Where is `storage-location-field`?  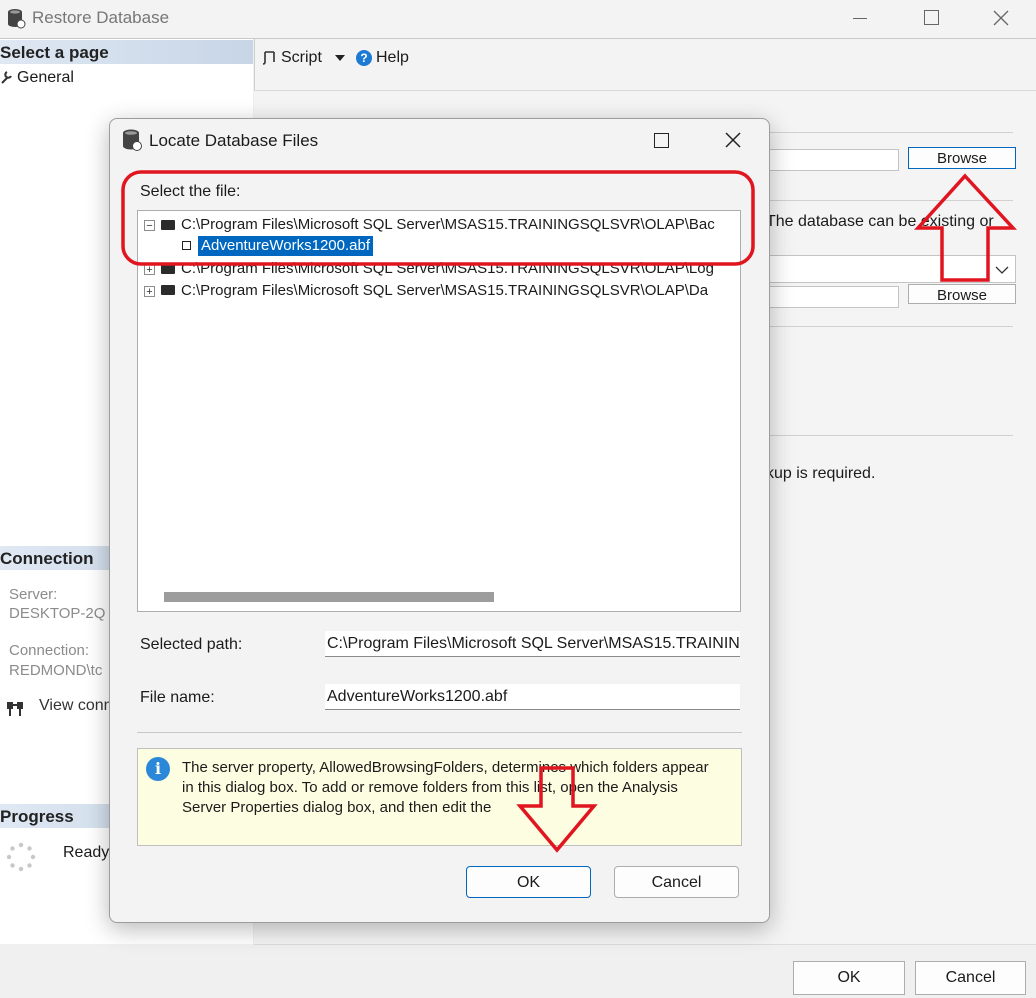 storage-location-field is located at coordinates (833, 297).